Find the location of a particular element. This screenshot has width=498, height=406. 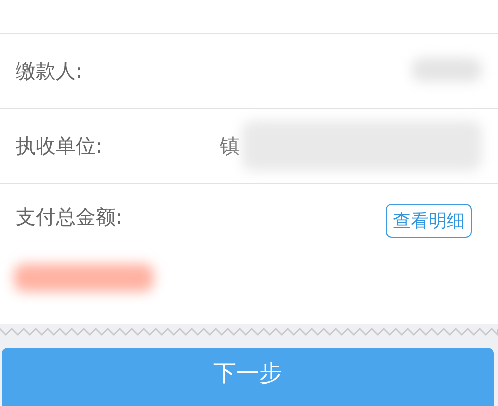

view-details-button: 查看明细 is located at coordinates (429, 221).